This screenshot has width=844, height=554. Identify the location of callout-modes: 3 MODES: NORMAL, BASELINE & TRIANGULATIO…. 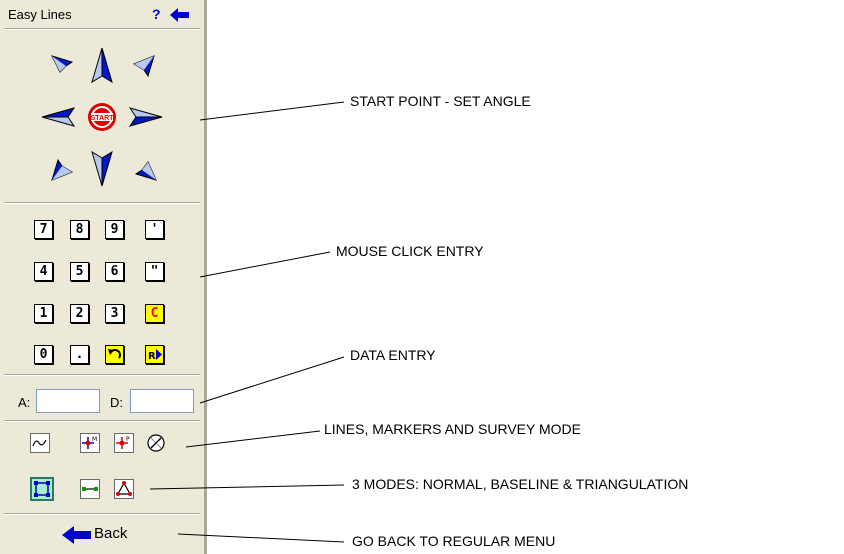
(520, 484).